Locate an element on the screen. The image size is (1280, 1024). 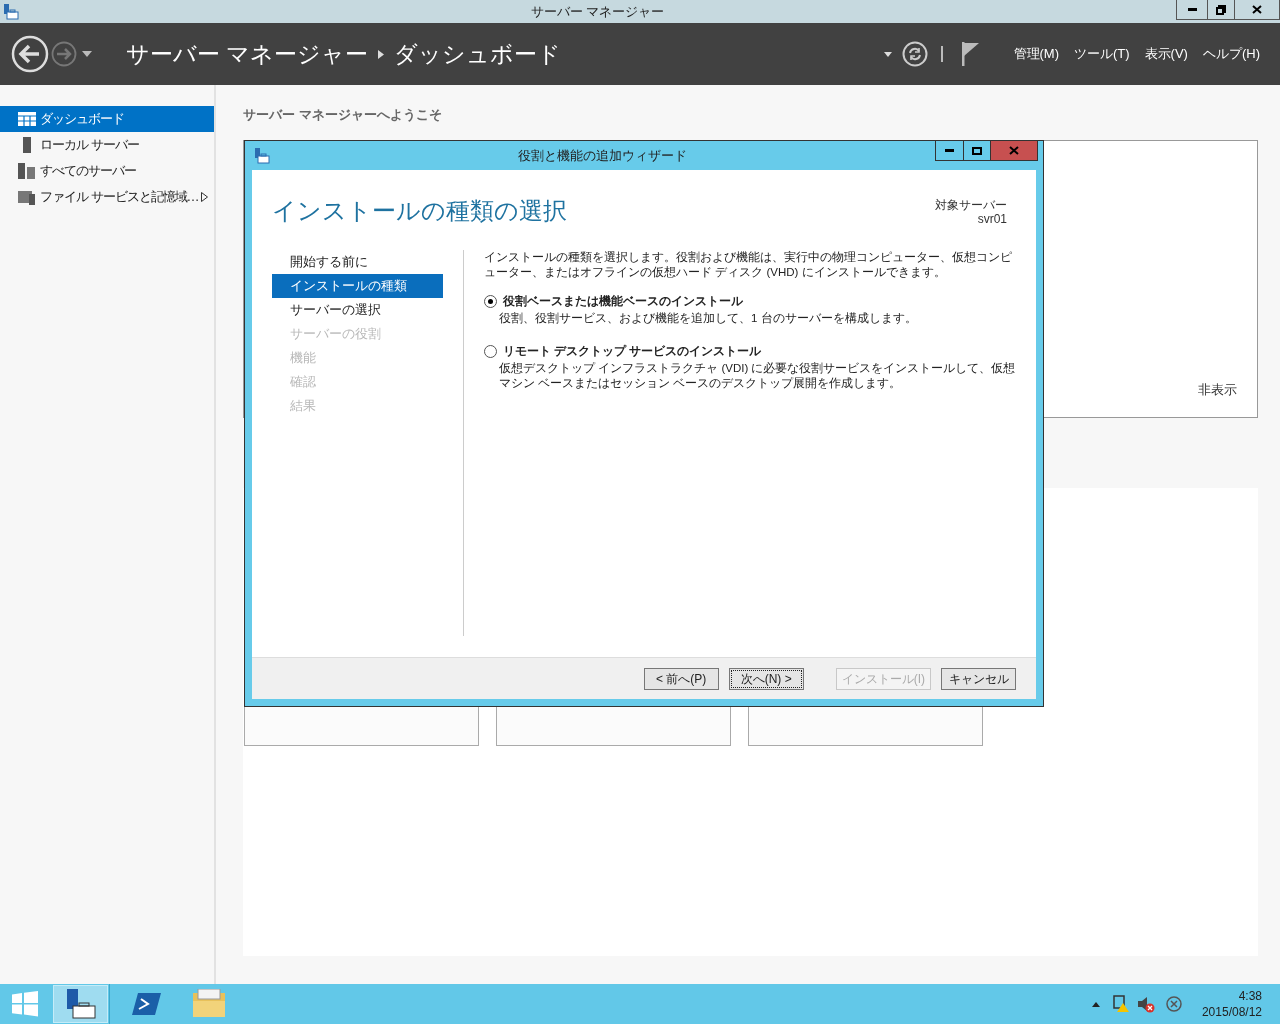
servers-icon is located at coordinates (27, 171).